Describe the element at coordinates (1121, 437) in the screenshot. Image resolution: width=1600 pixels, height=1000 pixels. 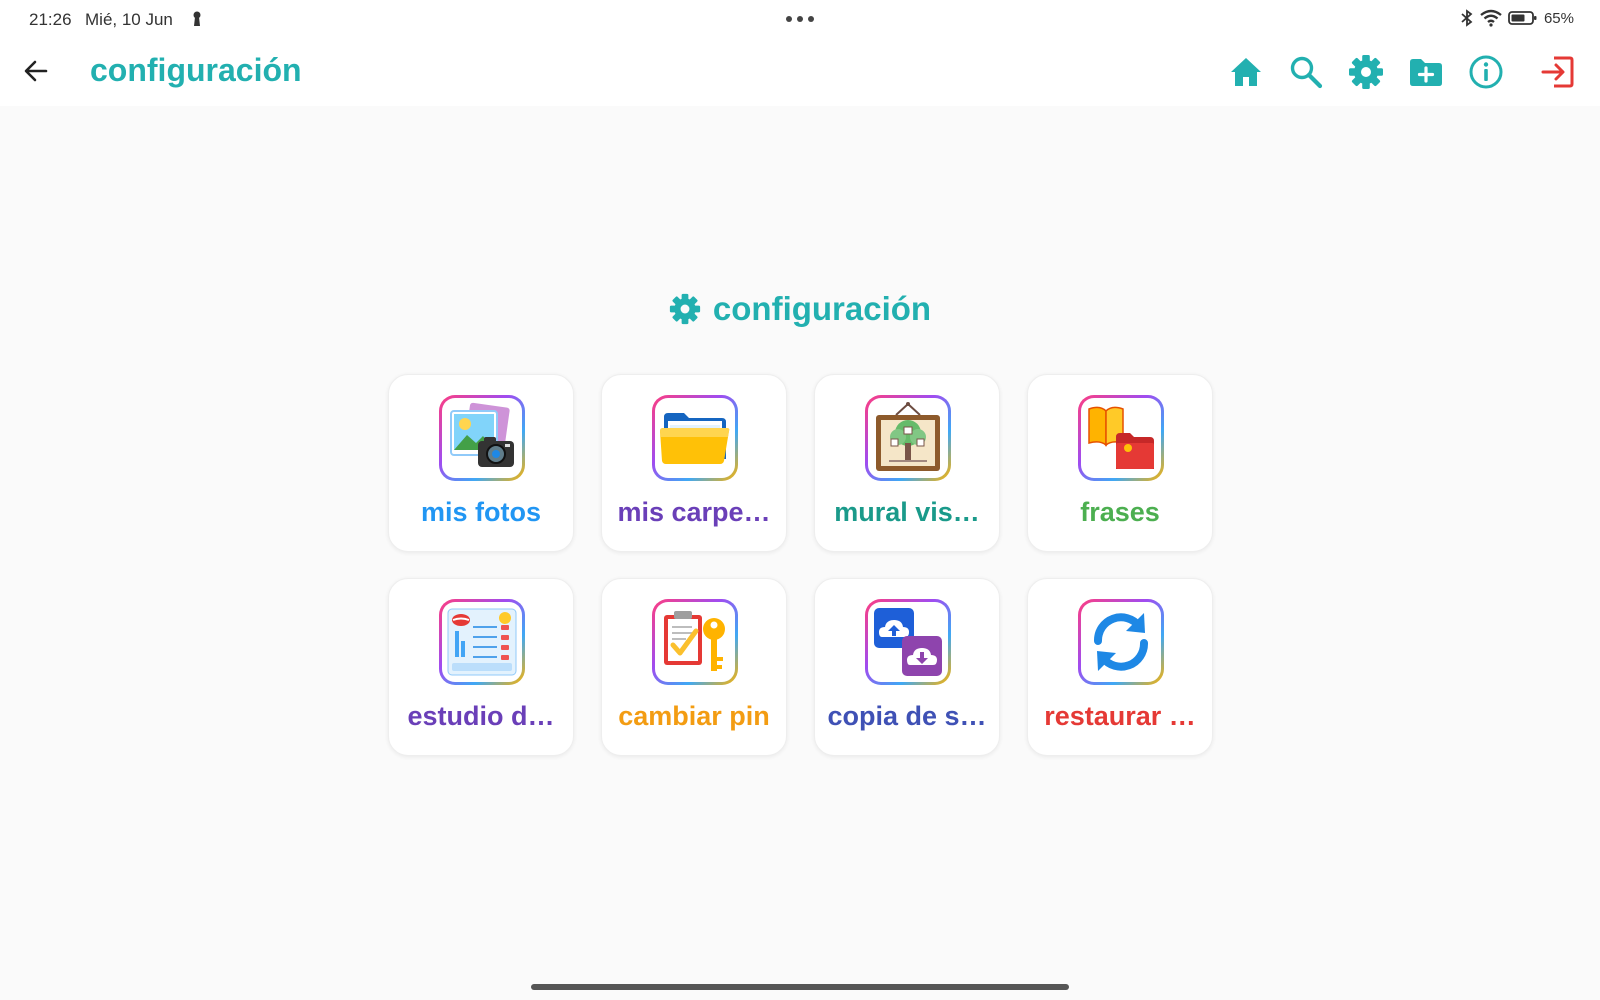
I see `book-folder-icon` at that location.